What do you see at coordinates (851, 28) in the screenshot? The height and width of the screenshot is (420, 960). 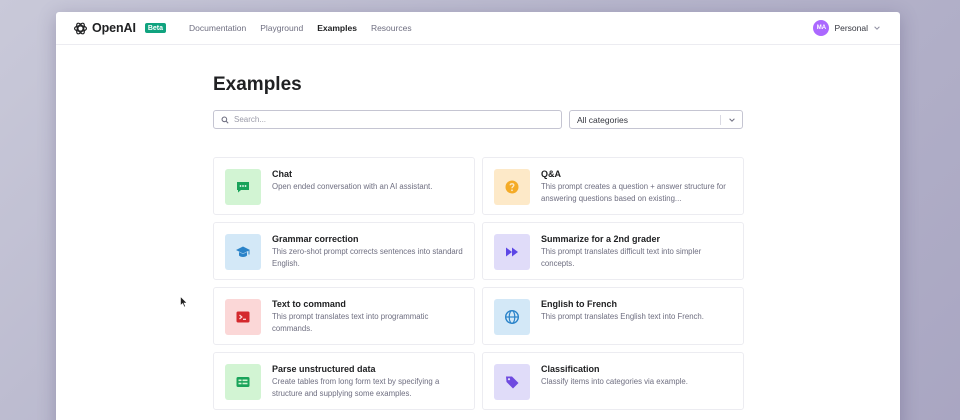 I see `account-name: Personal` at bounding box center [851, 28].